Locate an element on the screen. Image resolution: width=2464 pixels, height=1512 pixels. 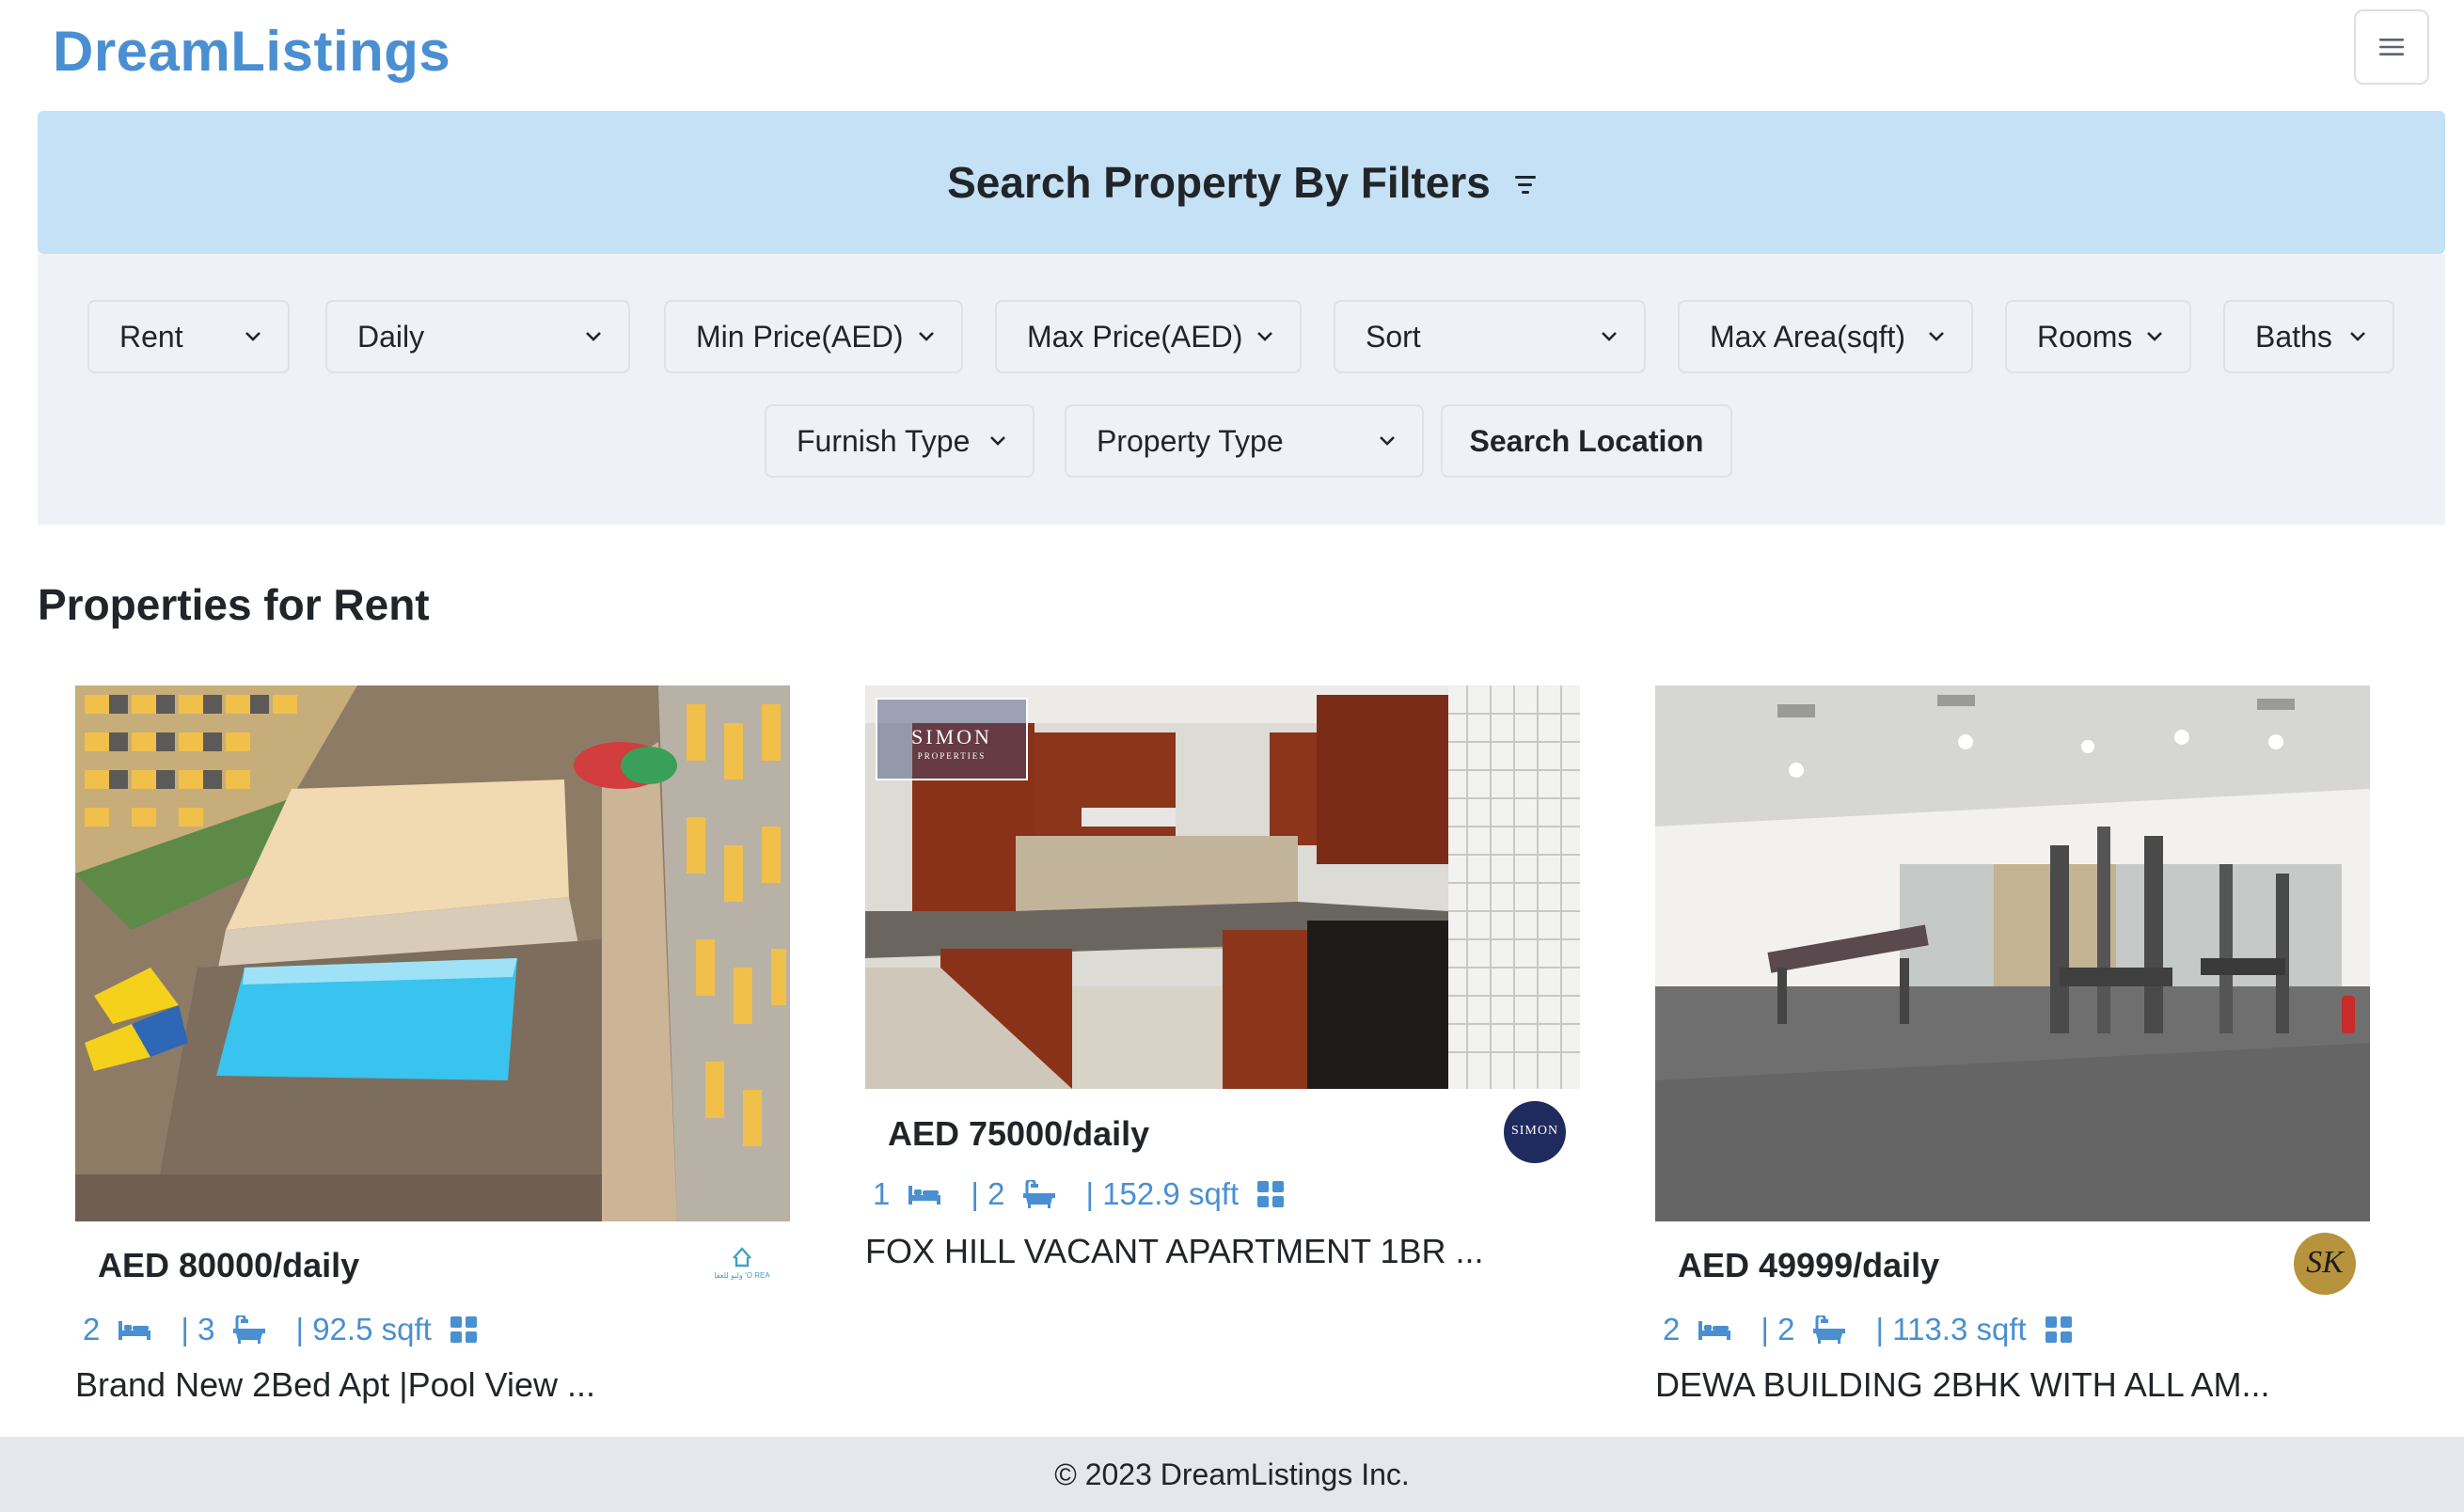
hamburger-icon is located at coordinates (2391, 47).